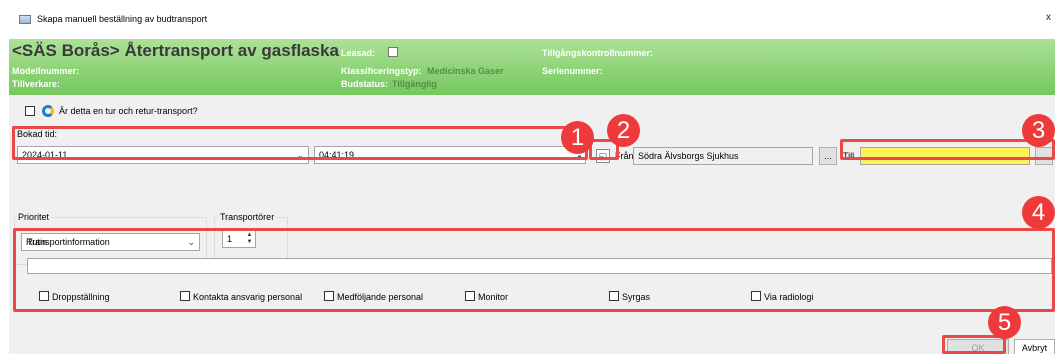  Describe the element at coordinates (364, 84) in the screenshot. I see `budstatus-label: Budstatus:` at that location.